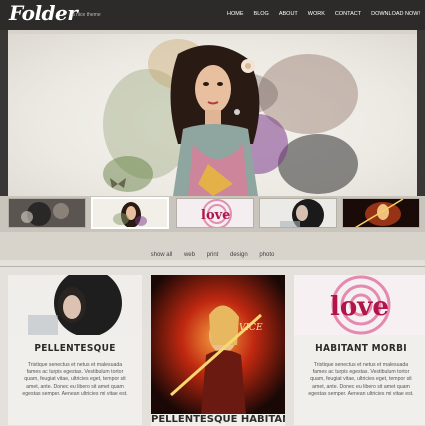  Describe the element at coordinates (421, 115) in the screenshot. I see `hero-frame-right` at that location.